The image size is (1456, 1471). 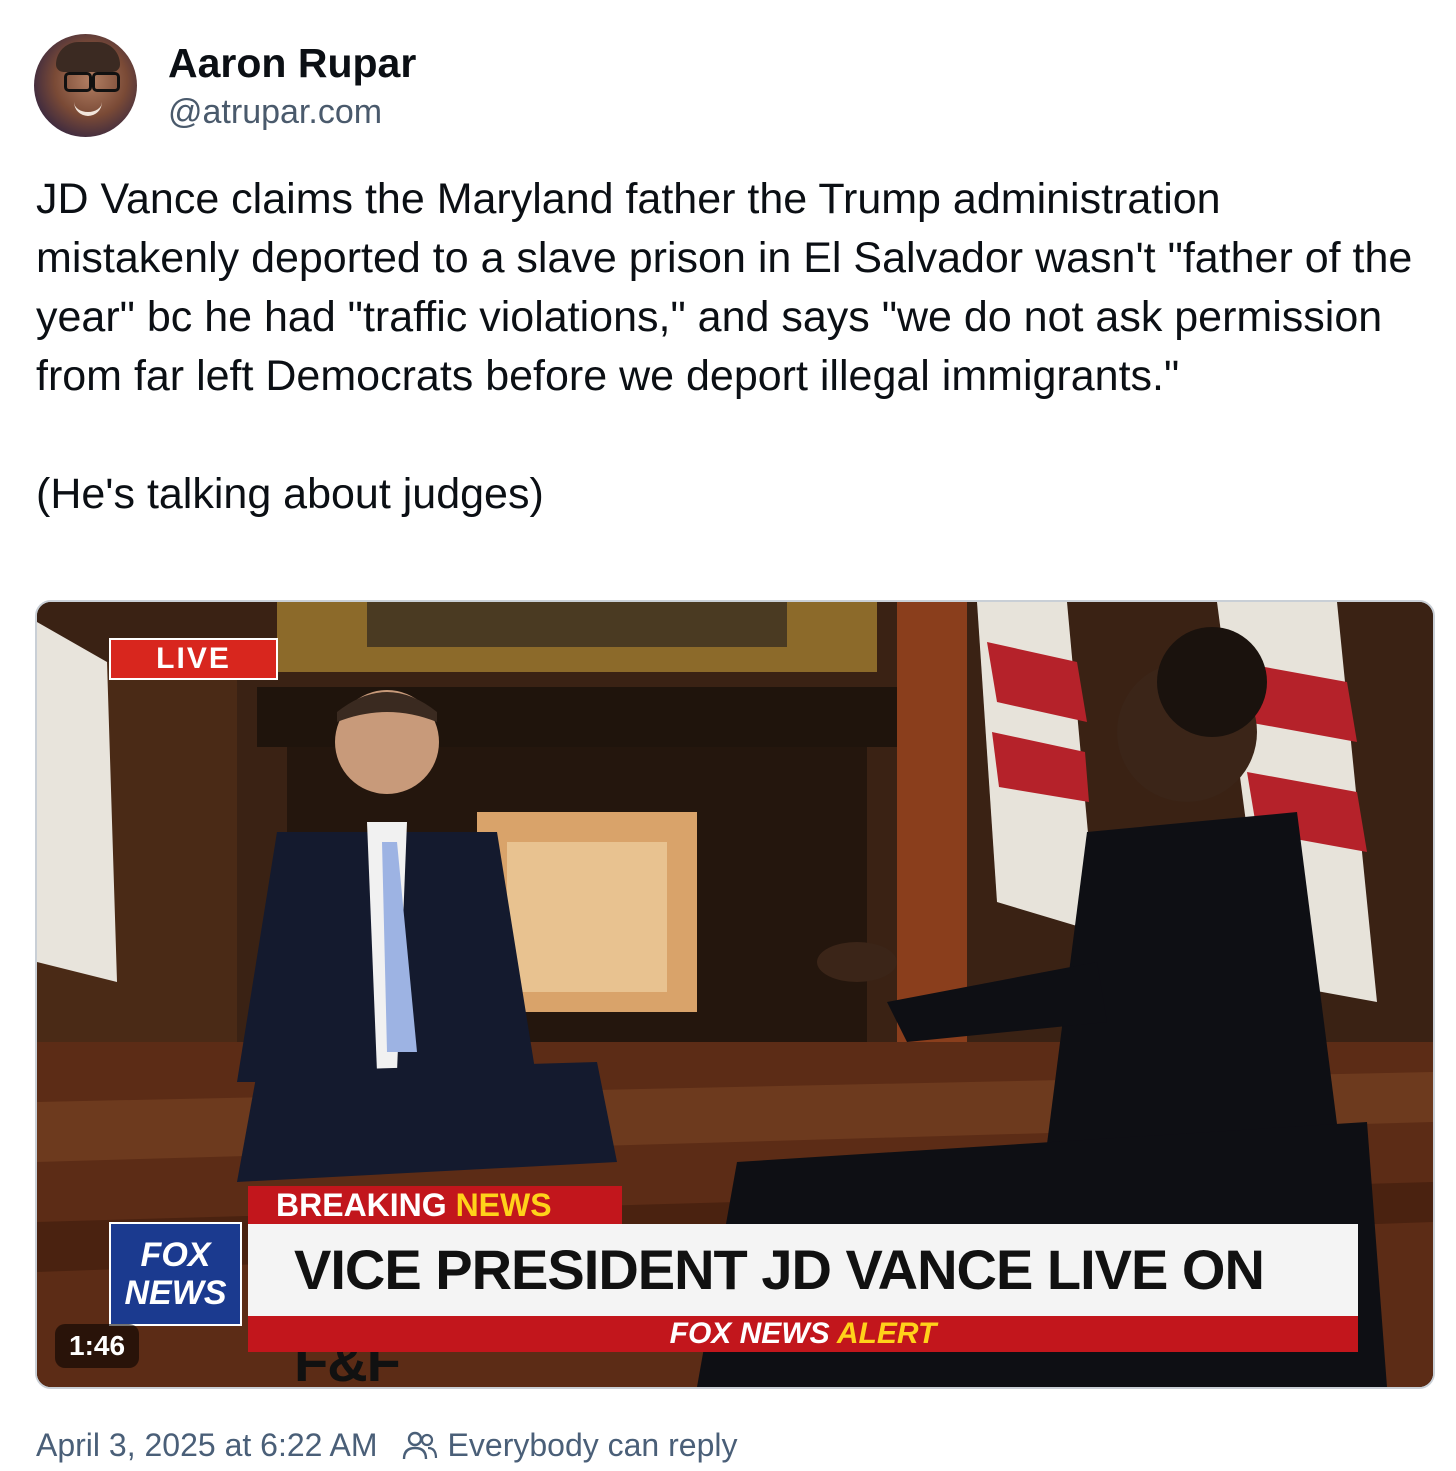 What do you see at coordinates (97, 1346) in the screenshot?
I see `video-duration-badge: 1:46` at bounding box center [97, 1346].